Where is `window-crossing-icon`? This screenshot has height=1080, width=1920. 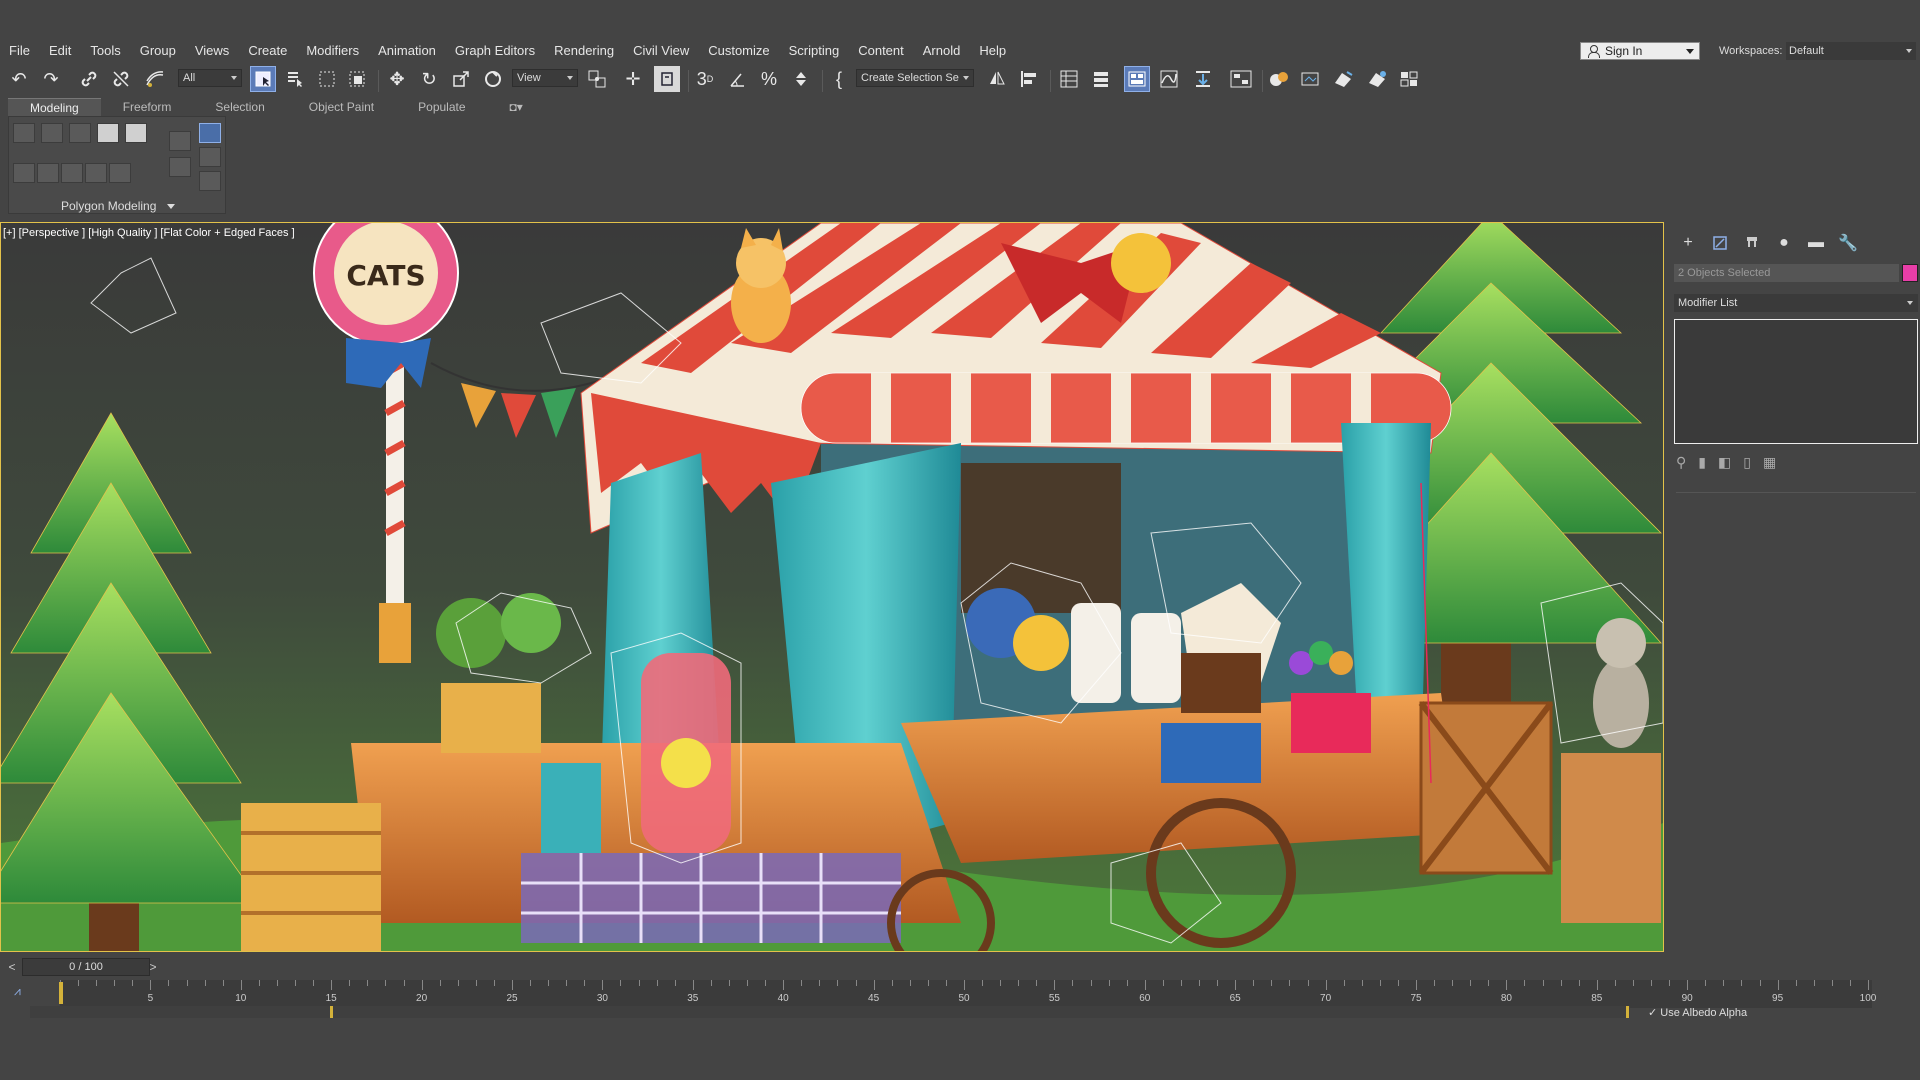
window-crossing-icon is located at coordinates (357, 79).